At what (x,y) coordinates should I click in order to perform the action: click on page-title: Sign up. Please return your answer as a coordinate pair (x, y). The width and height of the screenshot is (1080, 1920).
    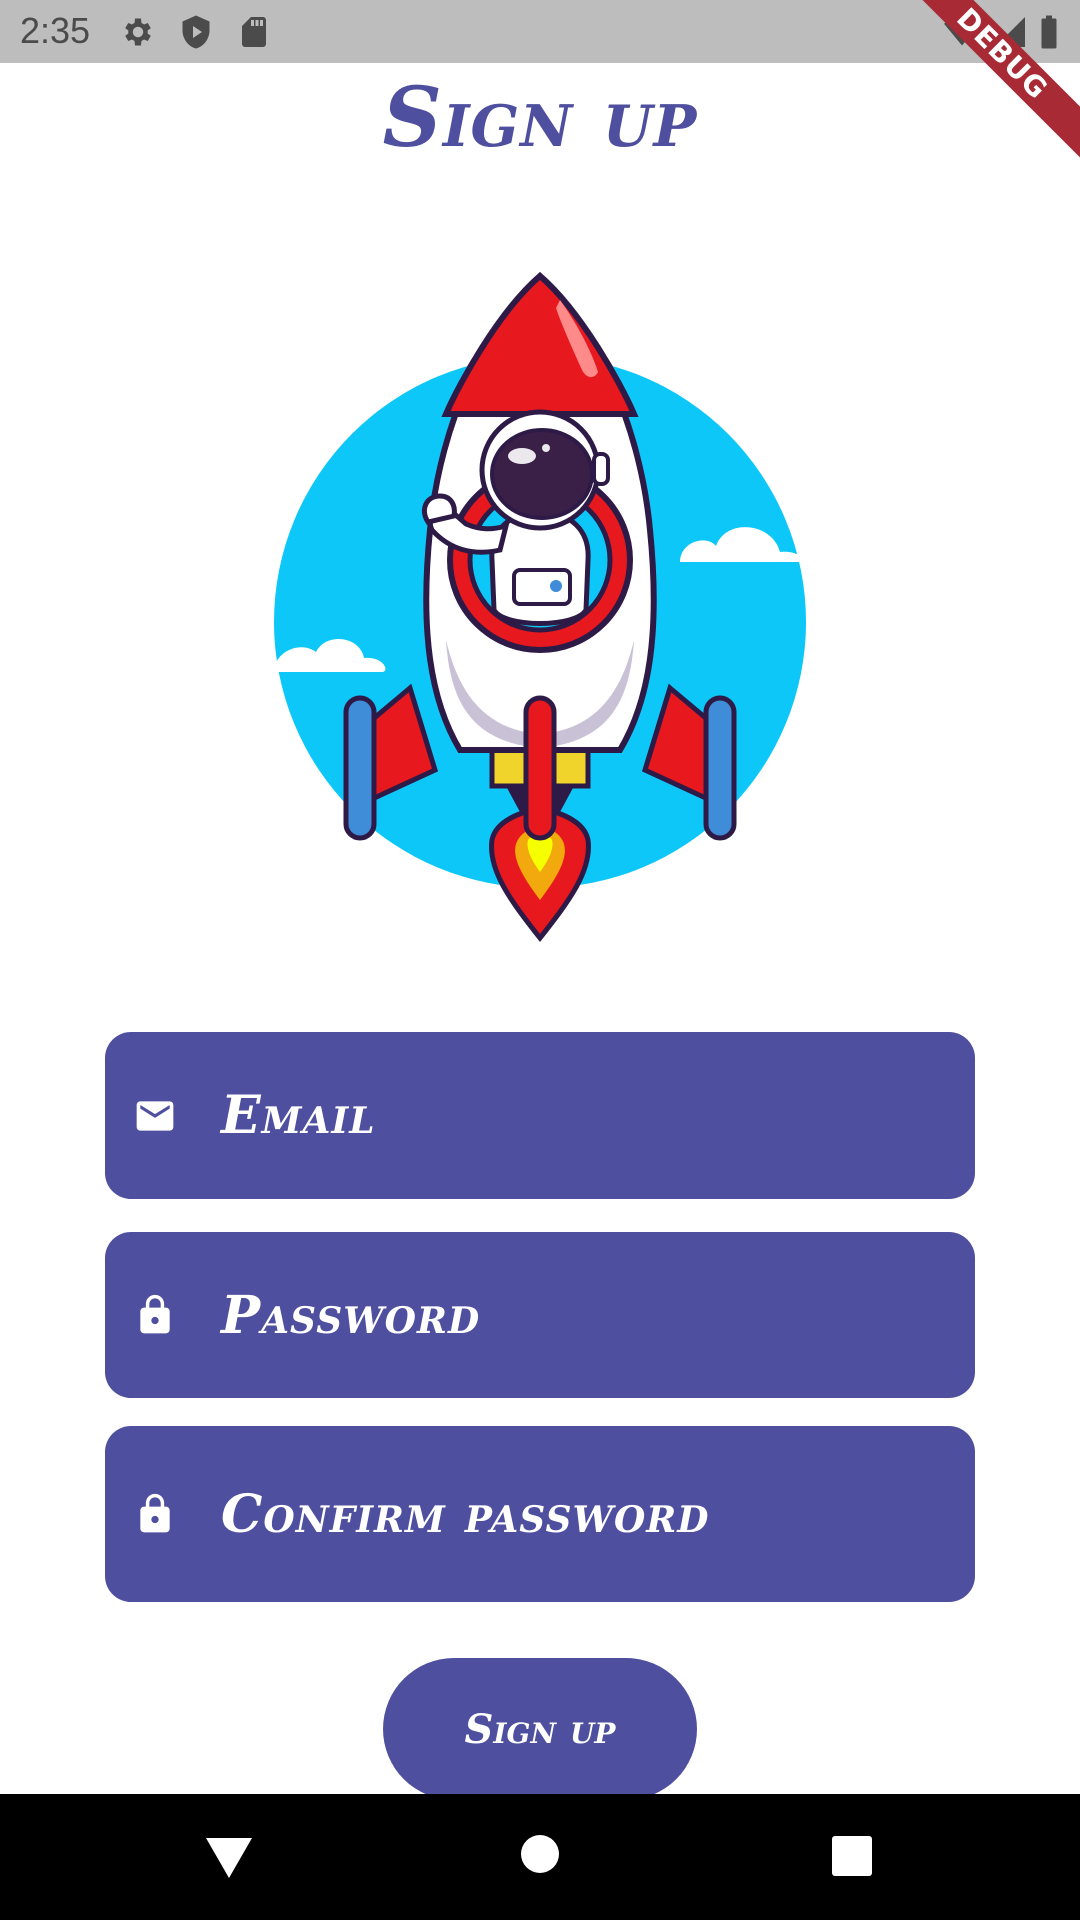
    Looking at the image, I should click on (540, 118).